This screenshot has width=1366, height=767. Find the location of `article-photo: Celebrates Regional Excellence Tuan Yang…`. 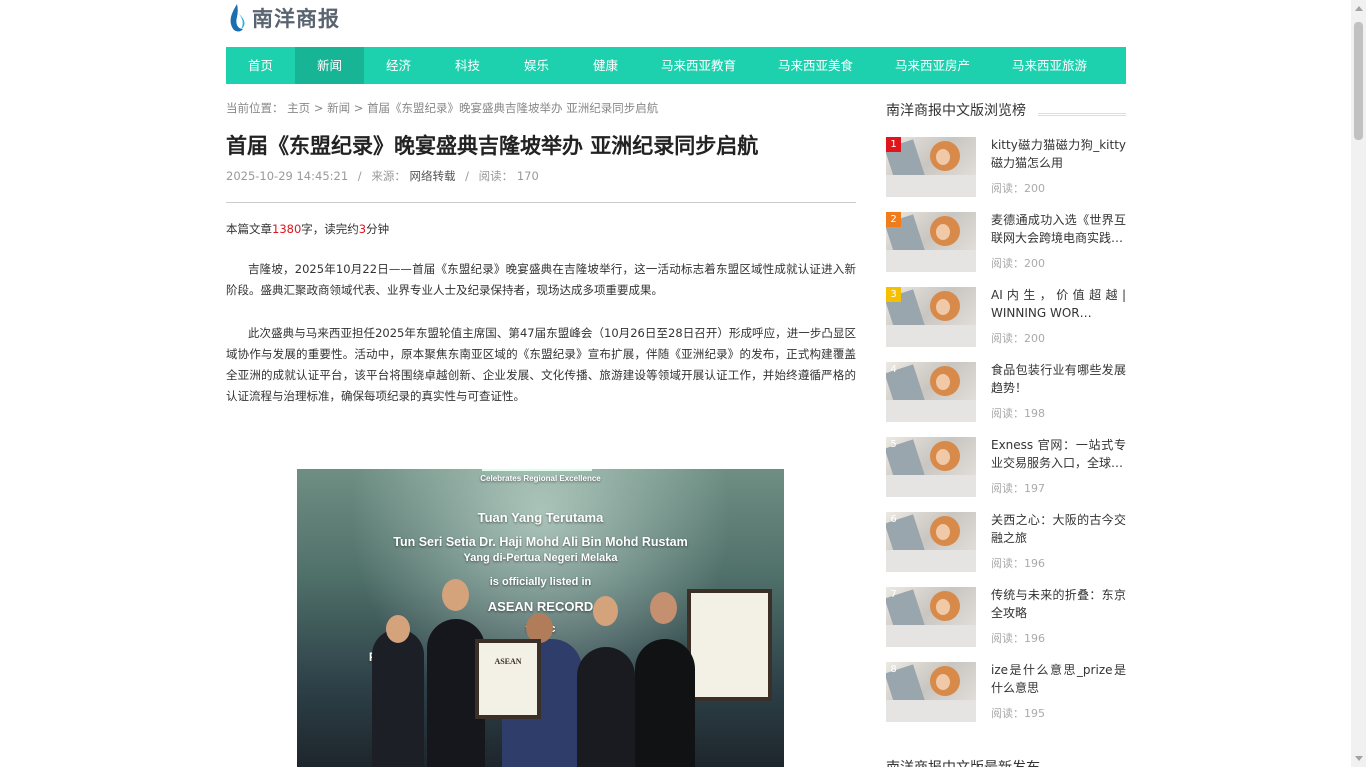

article-photo: Celebrates Regional Excellence Tuan Yang… is located at coordinates (540, 618).